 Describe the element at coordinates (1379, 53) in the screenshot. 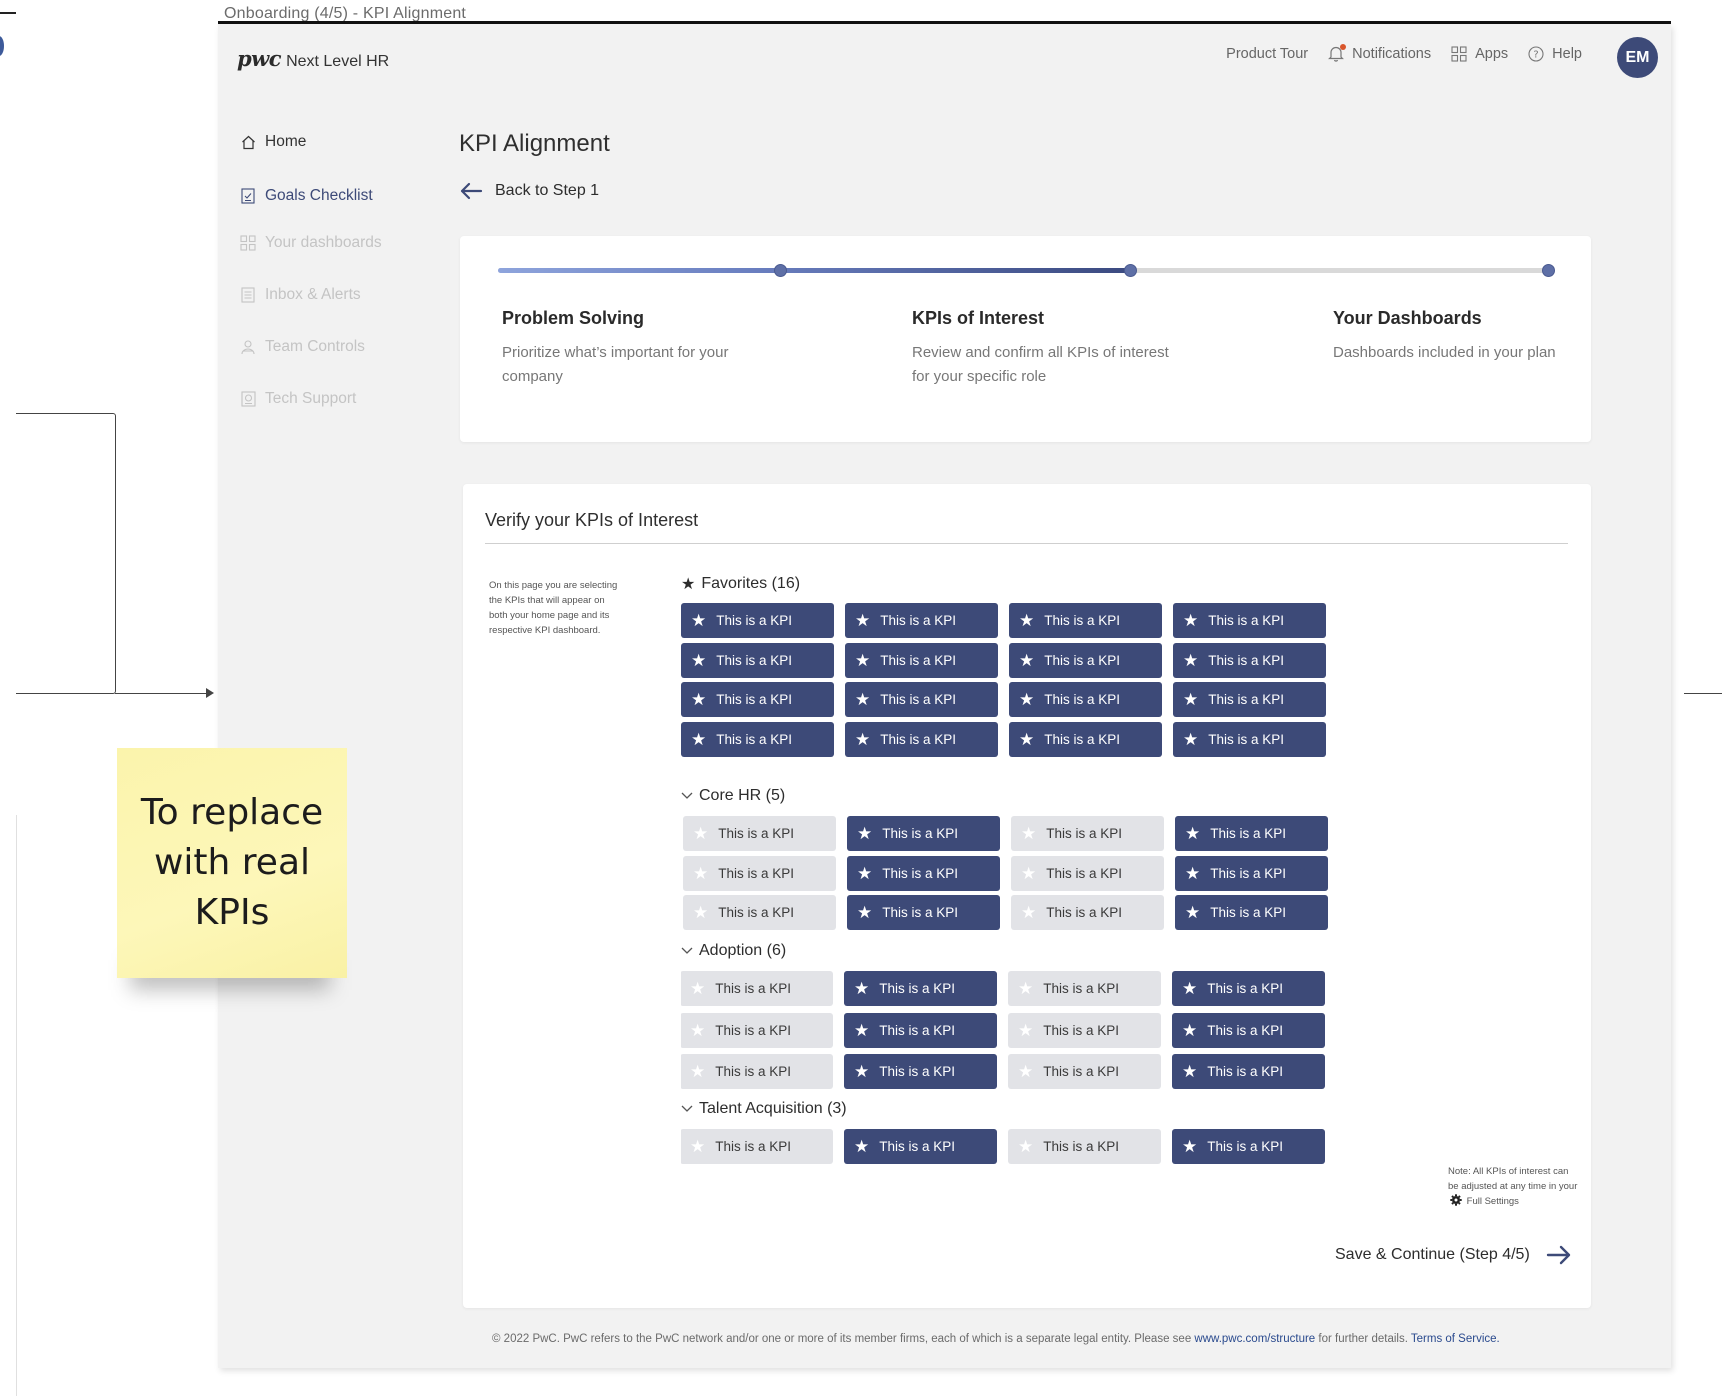

I see `nav-notifications: Notifications` at that location.